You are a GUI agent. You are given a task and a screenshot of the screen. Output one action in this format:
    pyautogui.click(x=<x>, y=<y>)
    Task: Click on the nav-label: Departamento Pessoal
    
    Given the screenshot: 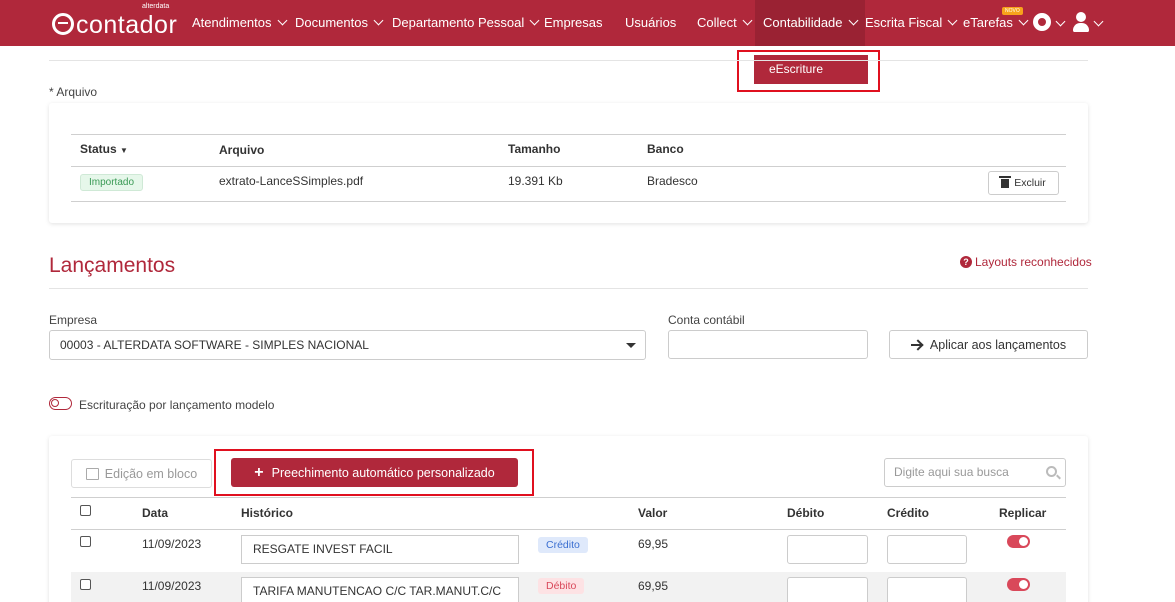 What is the action you would take?
    pyautogui.click(x=458, y=22)
    